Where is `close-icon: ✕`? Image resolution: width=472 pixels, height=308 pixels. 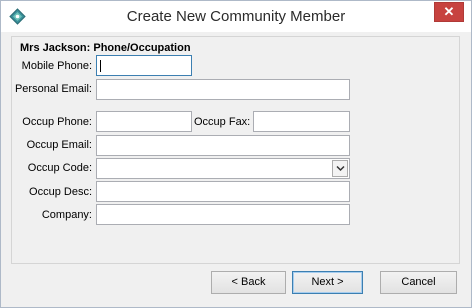 close-icon: ✕ is located at coordinates (449, 11).